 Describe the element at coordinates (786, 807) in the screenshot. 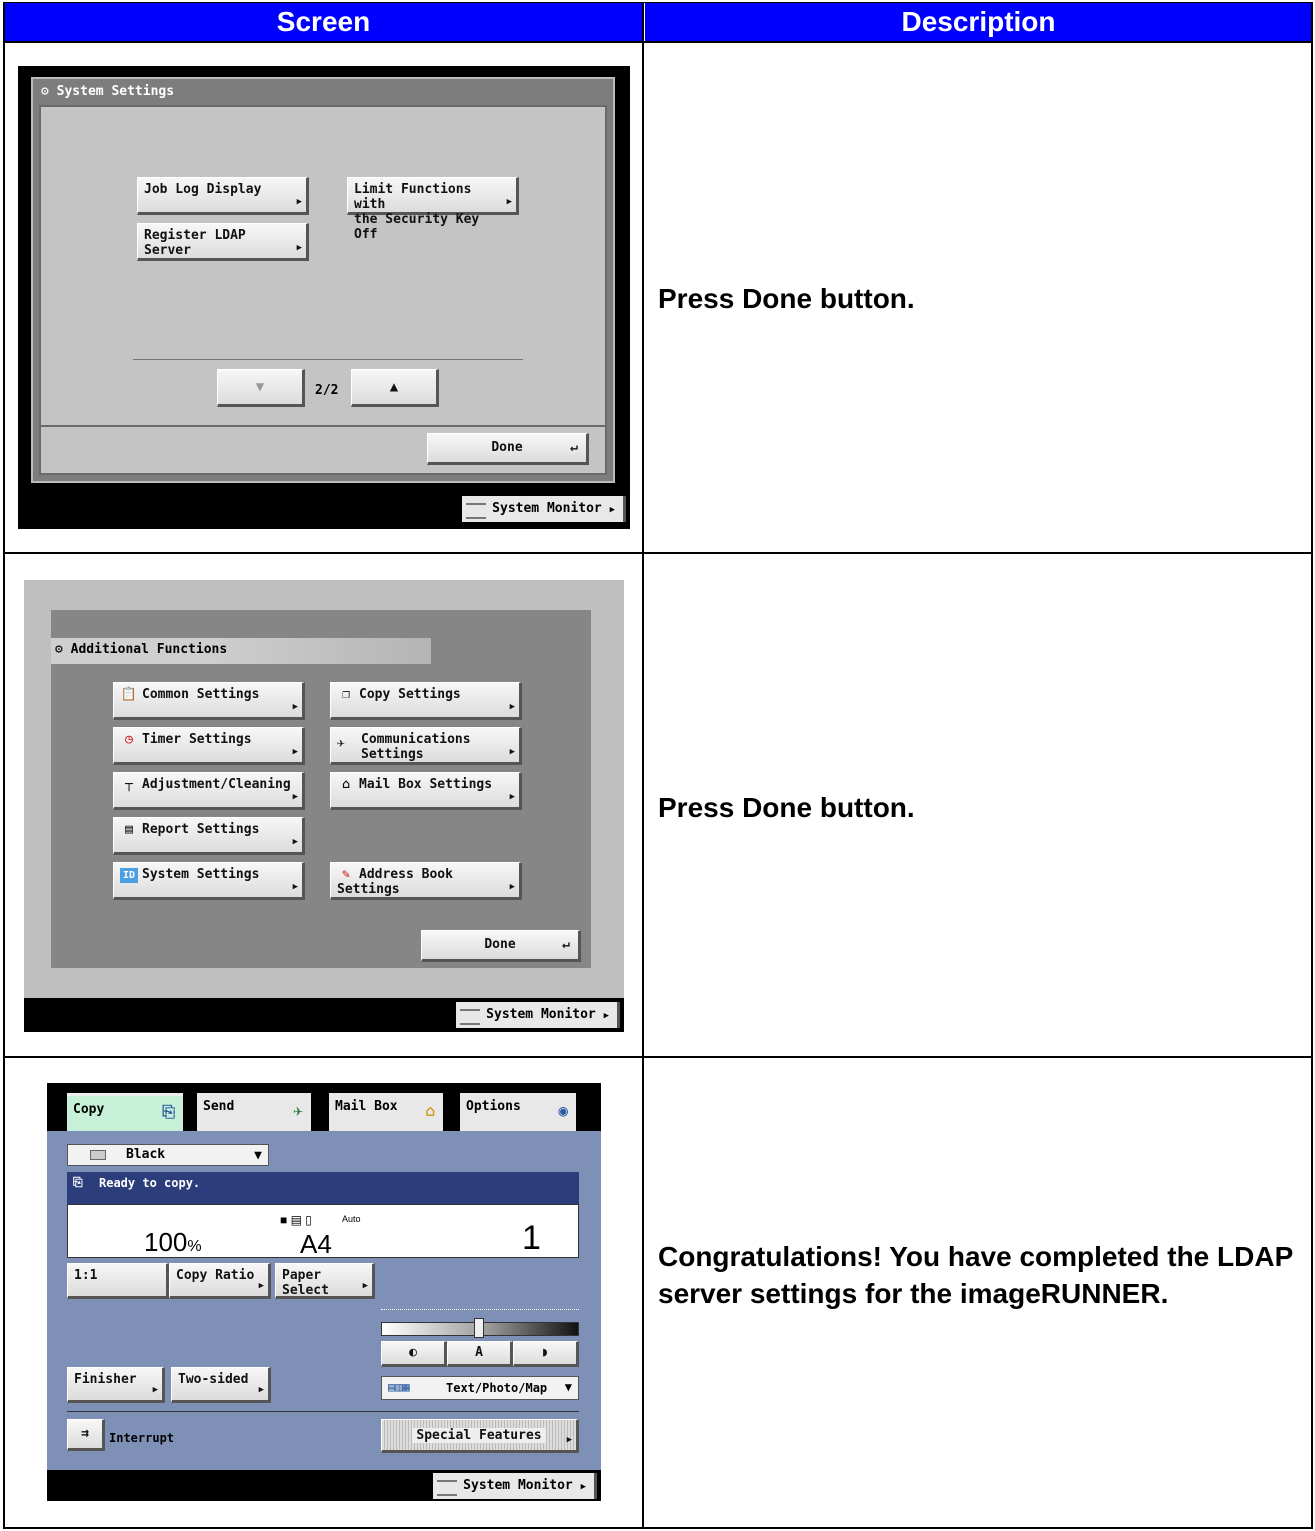

I see `row2-description: Press Done button.` at that location.